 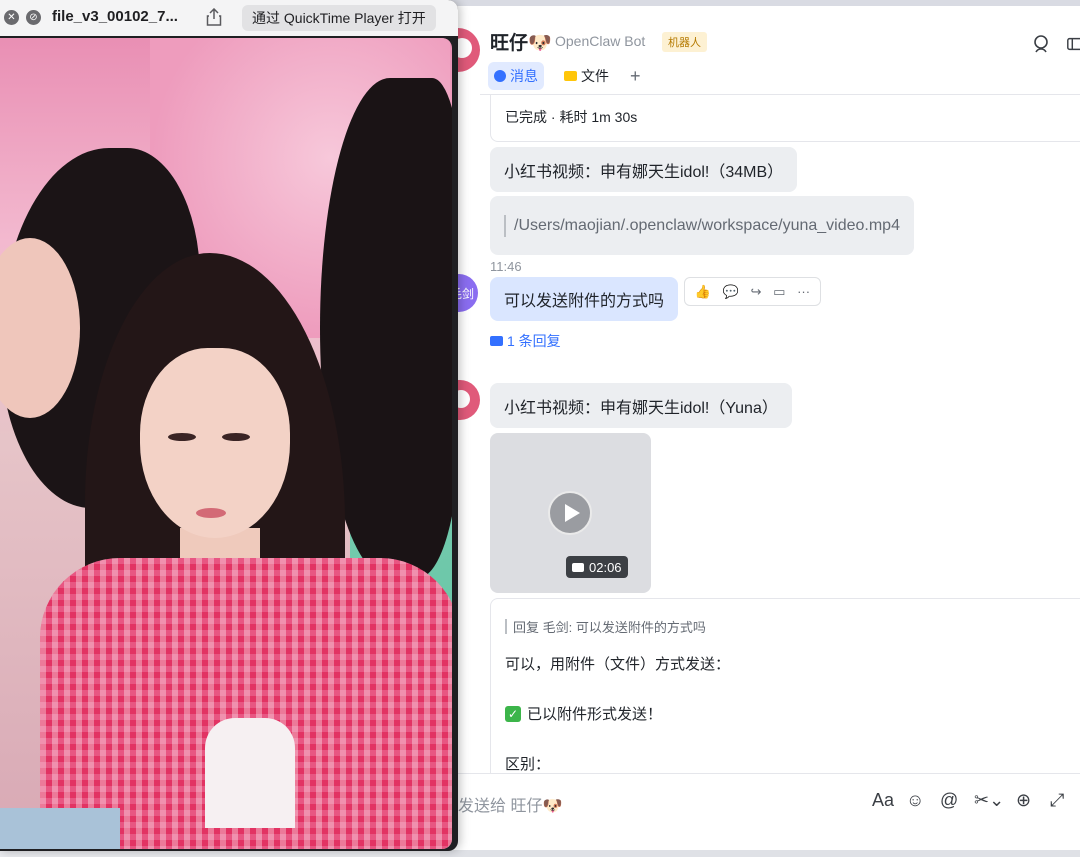 What do you see at coordinates (756, 292) in the screenshot?
I see `forward-icon: ↪` at bounding box center [756, 292].